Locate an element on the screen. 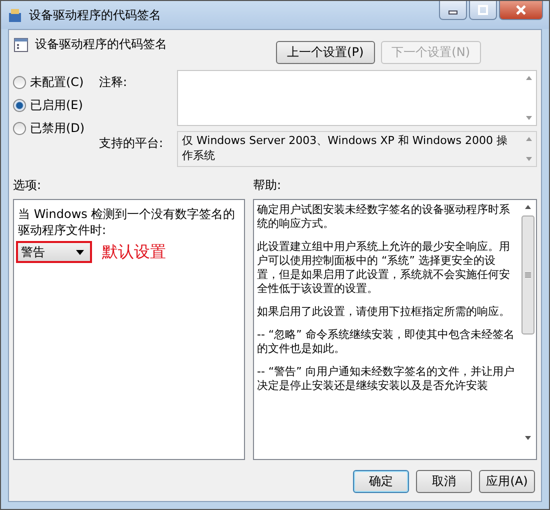 The width and height of the screenshot is (550, 510). radio-option: 未配置(C) is located at coordinates (53, 82).